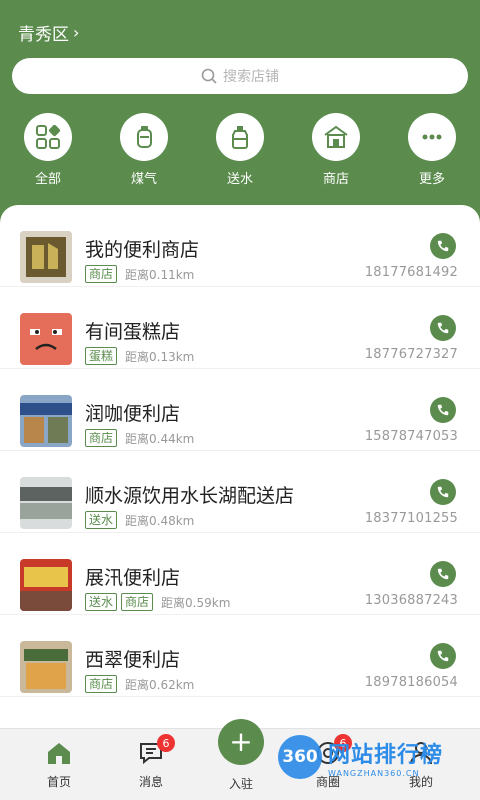 Image resolution: width=480 pixels, height=800 pixels. I want to click on store-name: 我的便利商店, so click(142, 250).